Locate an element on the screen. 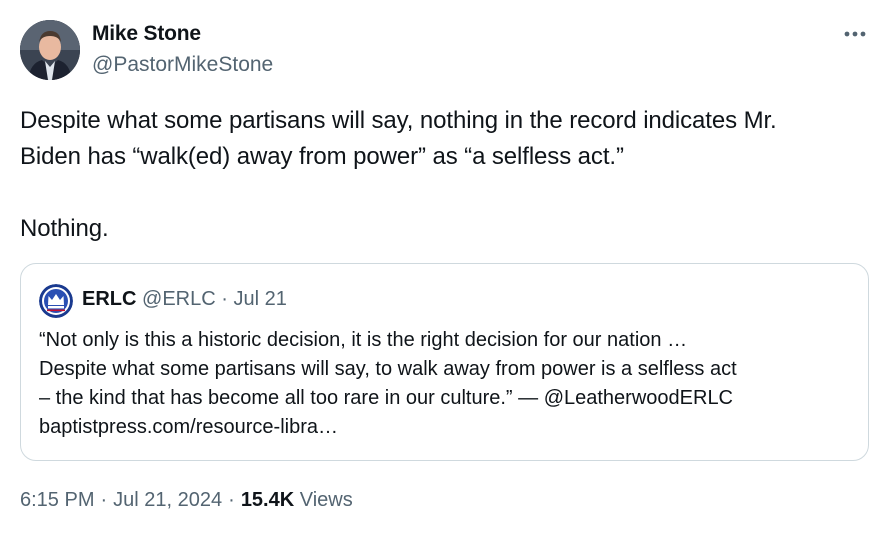 The width and height of the screenshot is (890, 534). crown-icon is located at coordinates (56, 301).